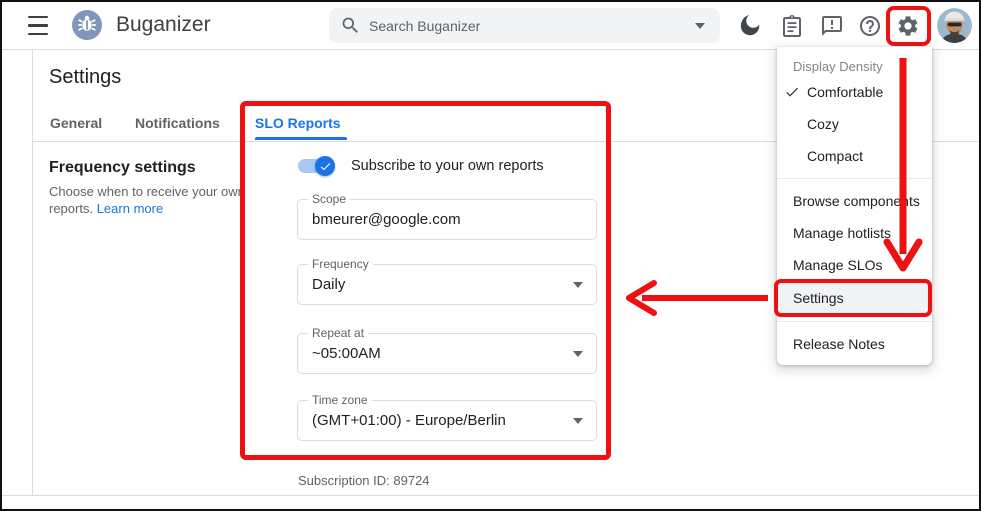 This screenshot has width=981, height=511. I want to click on menu-item-release-notes: Release Notes, so click(854, 344).